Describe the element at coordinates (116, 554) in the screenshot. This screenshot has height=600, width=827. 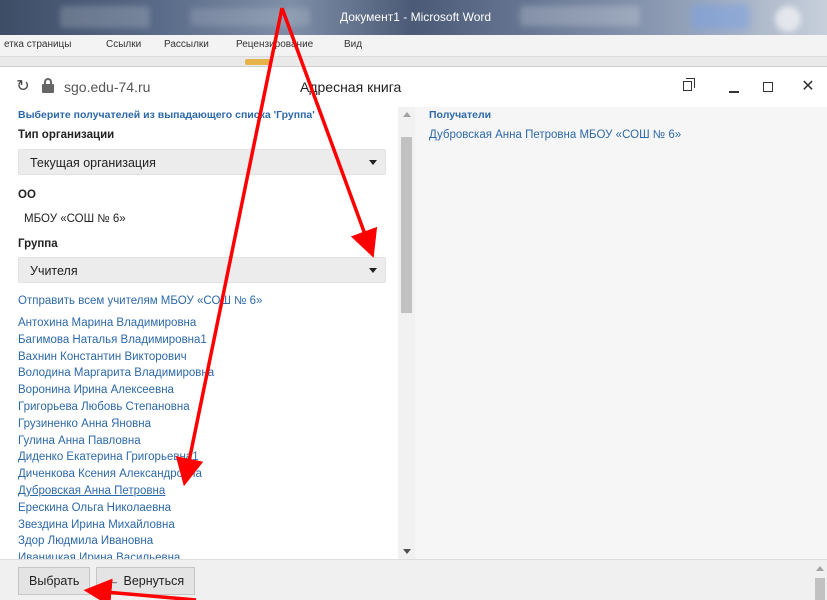
I see `person-link: Иваницкая Ирина Васильевна` at that location.